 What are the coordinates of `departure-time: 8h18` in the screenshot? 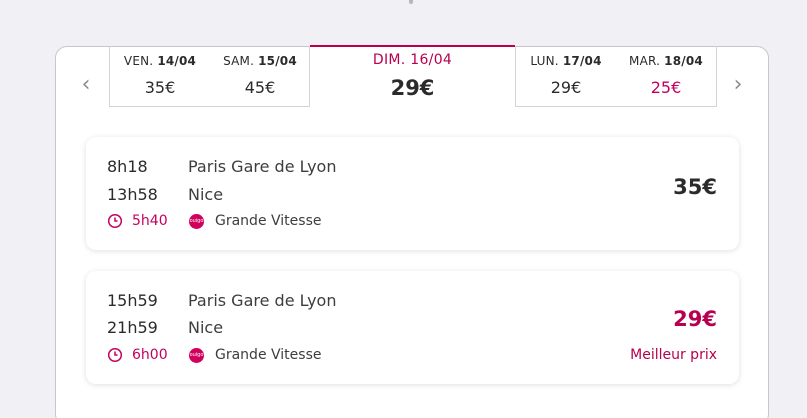 It's located at (127, 166).